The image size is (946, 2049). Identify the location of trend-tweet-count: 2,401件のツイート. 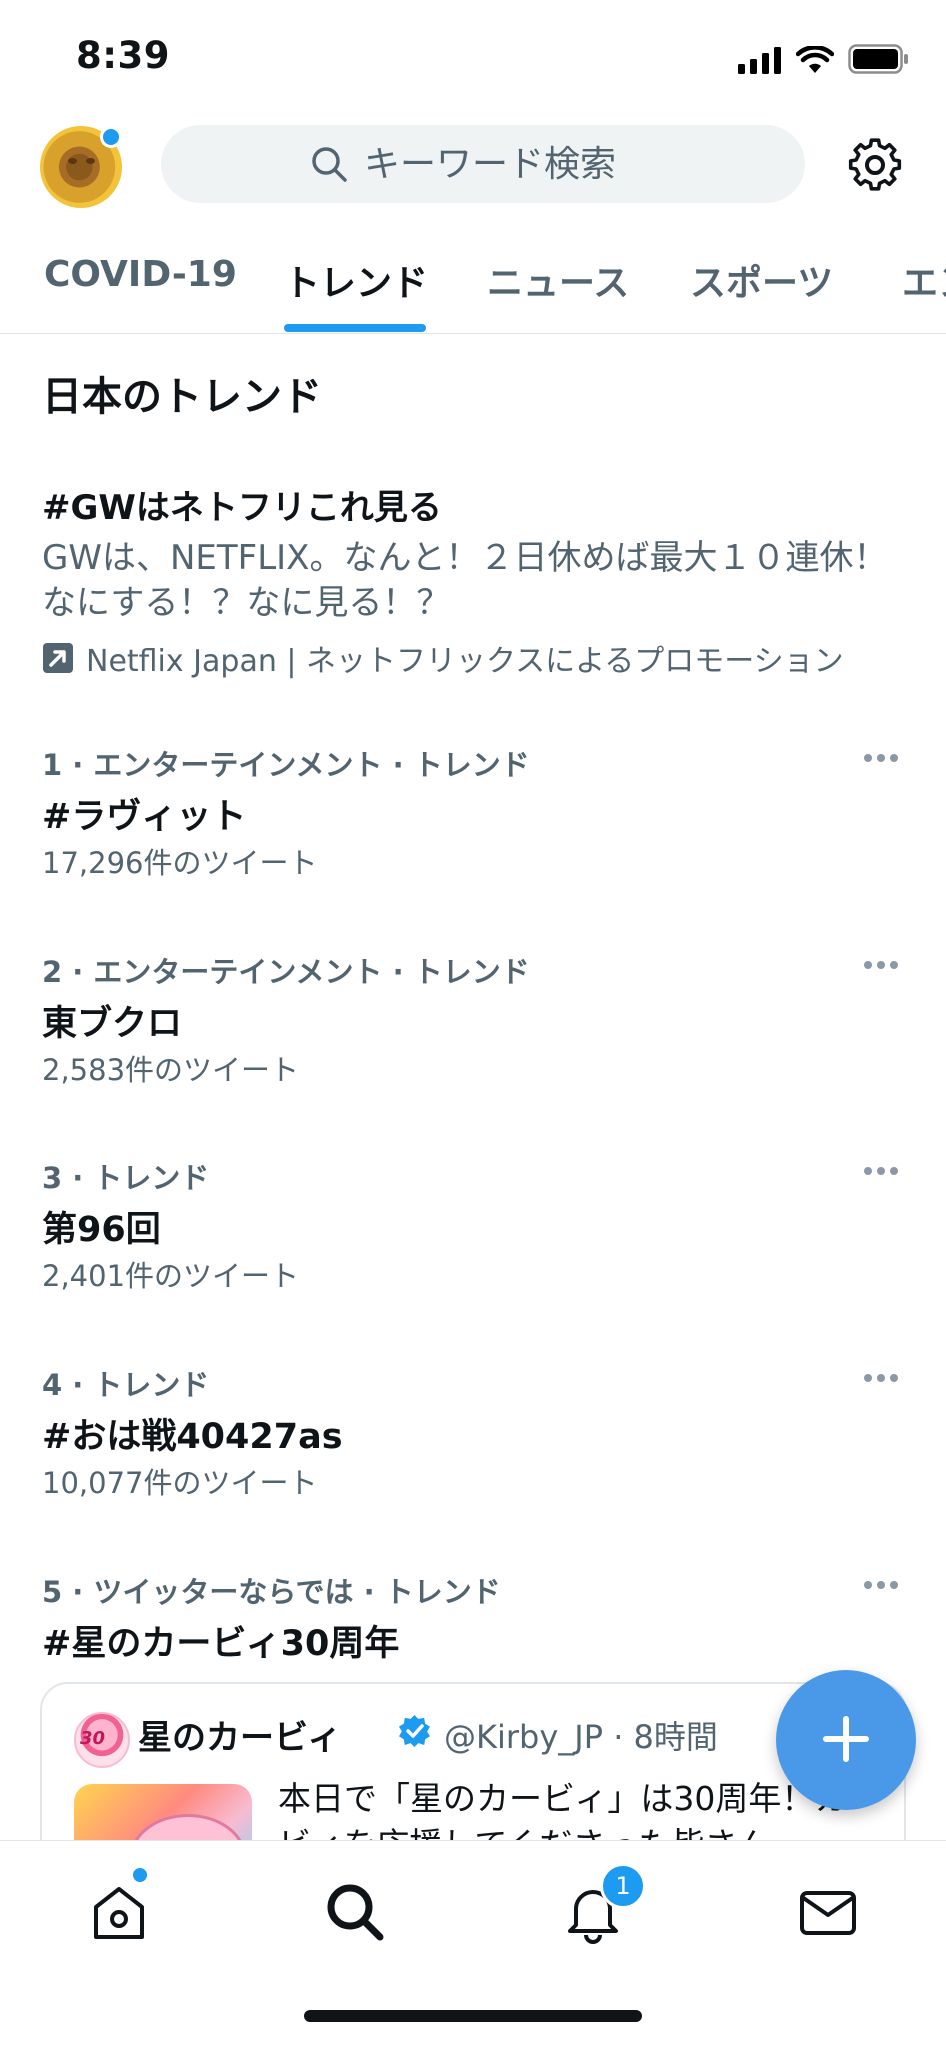
(171, 1276).